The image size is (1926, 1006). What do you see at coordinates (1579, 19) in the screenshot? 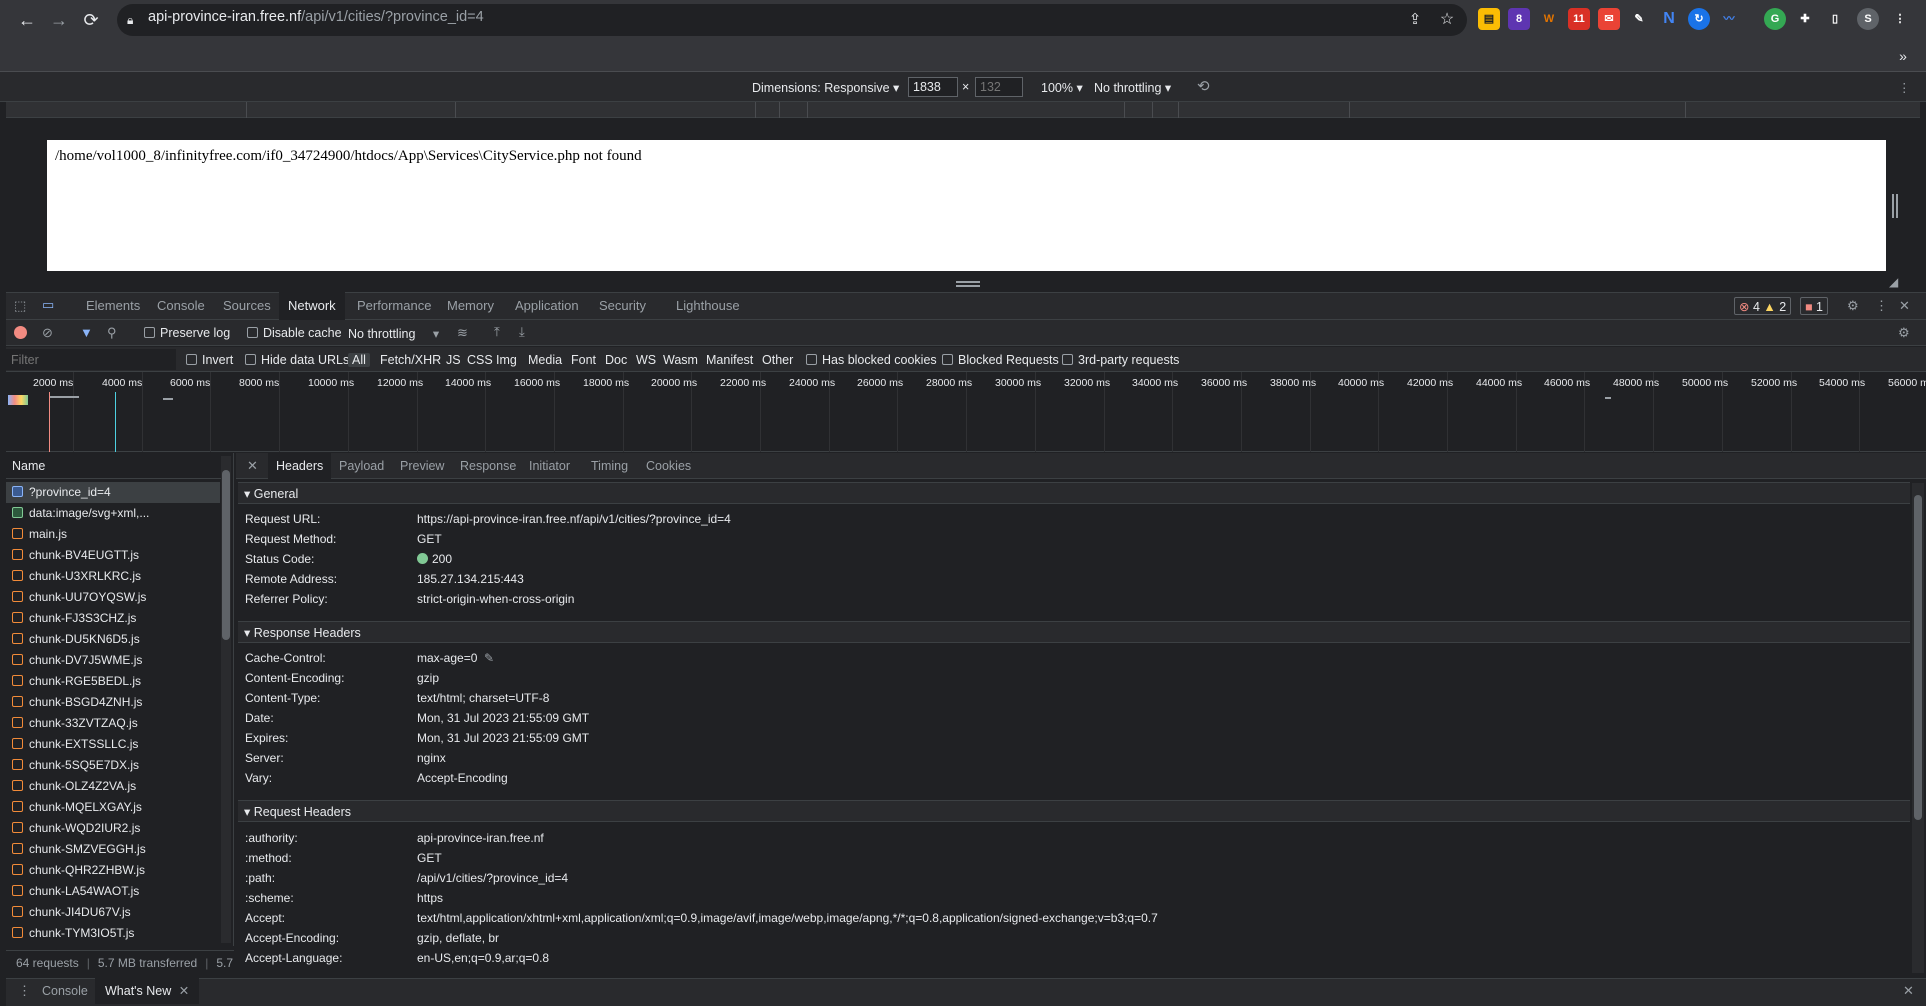
I see `extension-badge-icon: 11` at bounding box center [1579, 19].